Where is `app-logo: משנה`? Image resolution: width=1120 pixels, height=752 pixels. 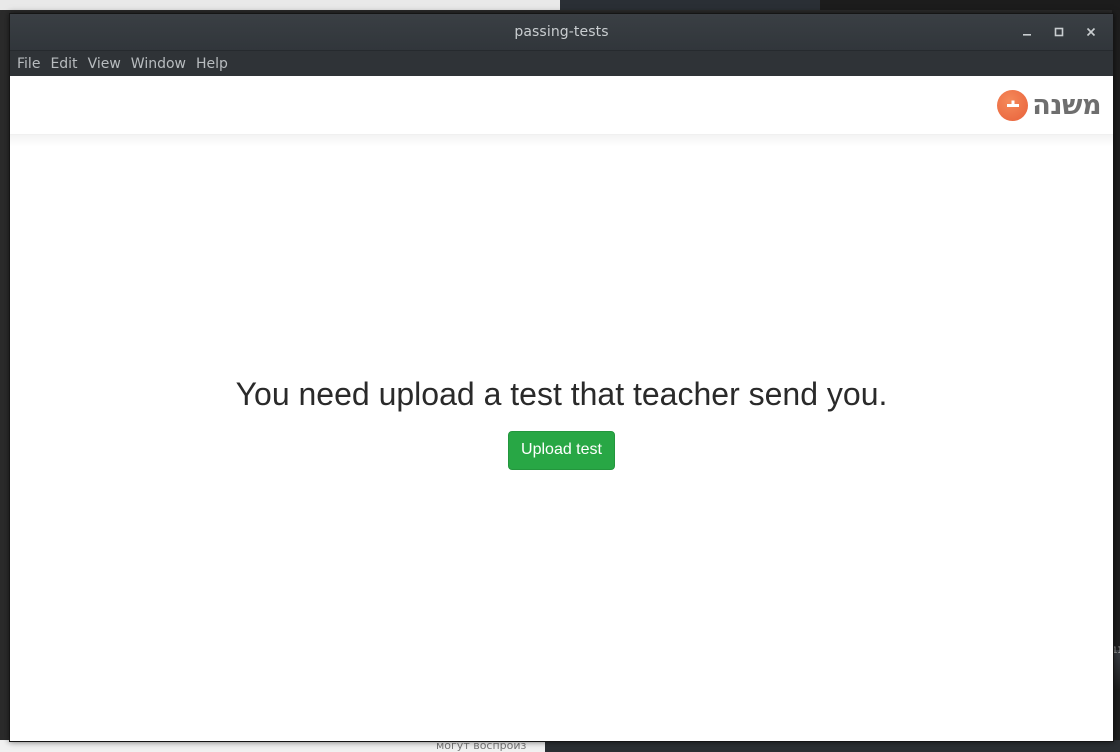
app-logo: משנה is located at coordinates (1049, 105).